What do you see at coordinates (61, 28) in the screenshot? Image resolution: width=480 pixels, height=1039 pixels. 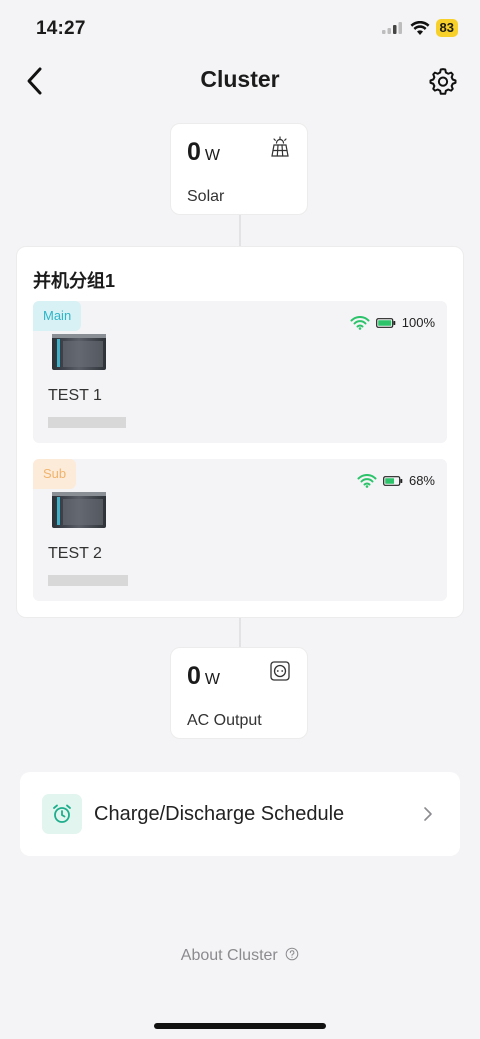 I see `status-time: 14:27` at bounding box center [61, 28].